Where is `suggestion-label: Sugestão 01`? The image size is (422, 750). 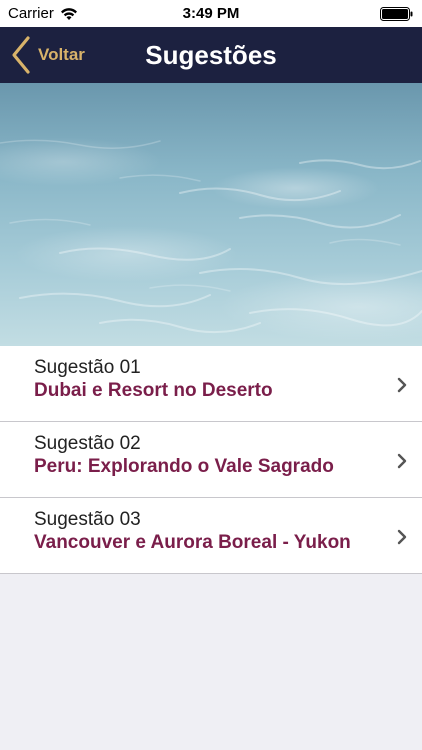
suggestion-label: Sugestão 01 is located at coordinates (87, 367).